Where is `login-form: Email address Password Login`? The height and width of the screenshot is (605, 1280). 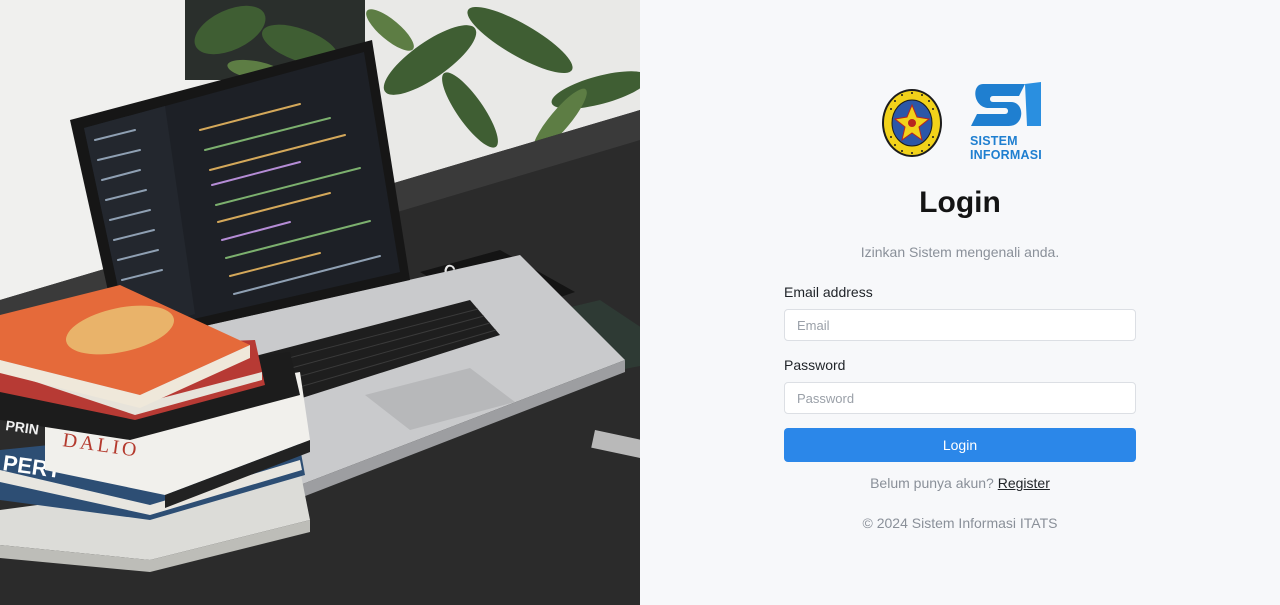 login-form: Email address Password Login is located at coordinates (960, 373).